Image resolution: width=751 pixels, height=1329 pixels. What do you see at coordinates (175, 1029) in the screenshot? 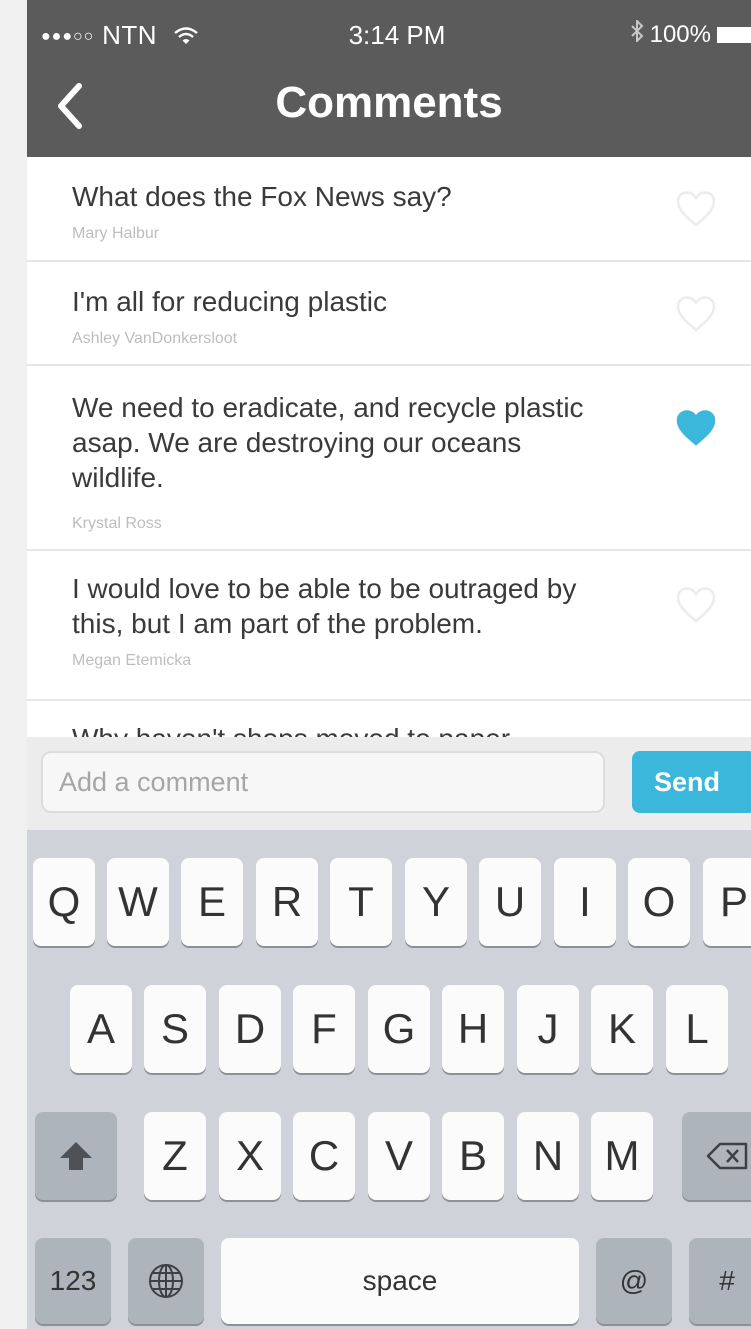
I see `key-s: S` at bounding box center [175, 1029].